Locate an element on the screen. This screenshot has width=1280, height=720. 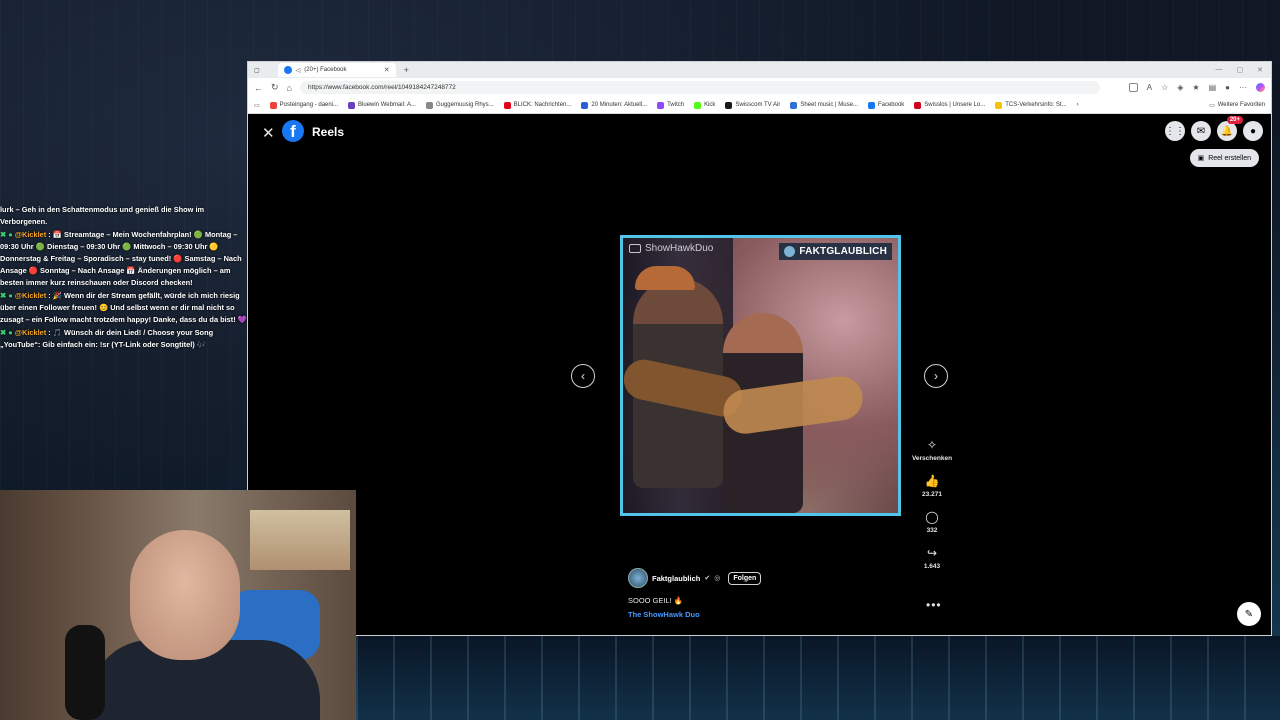
more-options-icon: ••• is located at coordinates (934, 605).